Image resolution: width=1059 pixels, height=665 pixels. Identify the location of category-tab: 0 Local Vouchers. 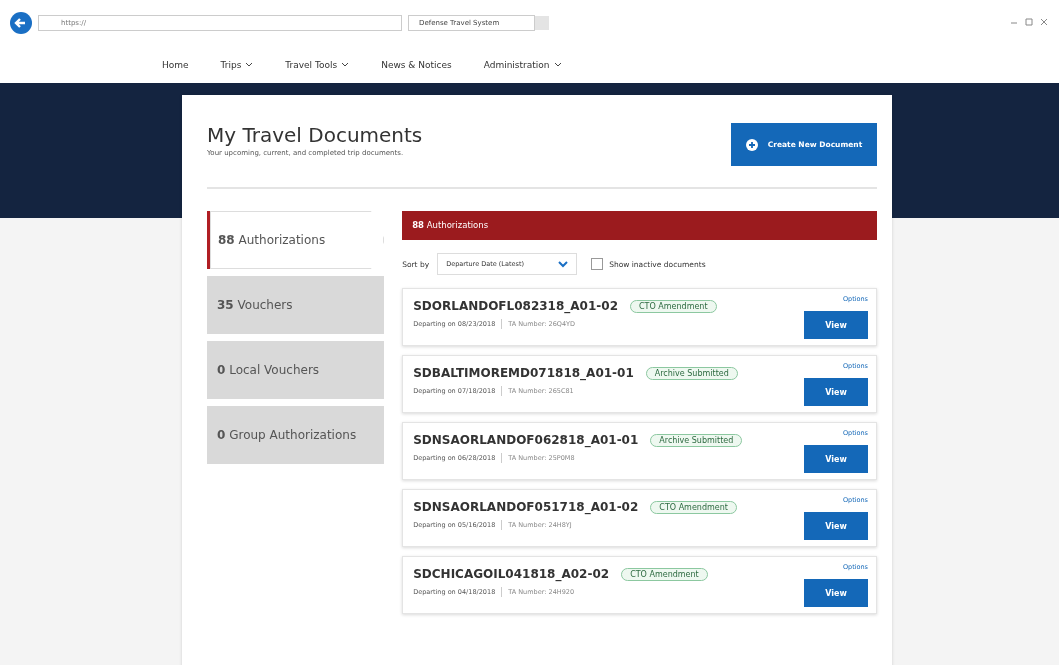
(296, 370).